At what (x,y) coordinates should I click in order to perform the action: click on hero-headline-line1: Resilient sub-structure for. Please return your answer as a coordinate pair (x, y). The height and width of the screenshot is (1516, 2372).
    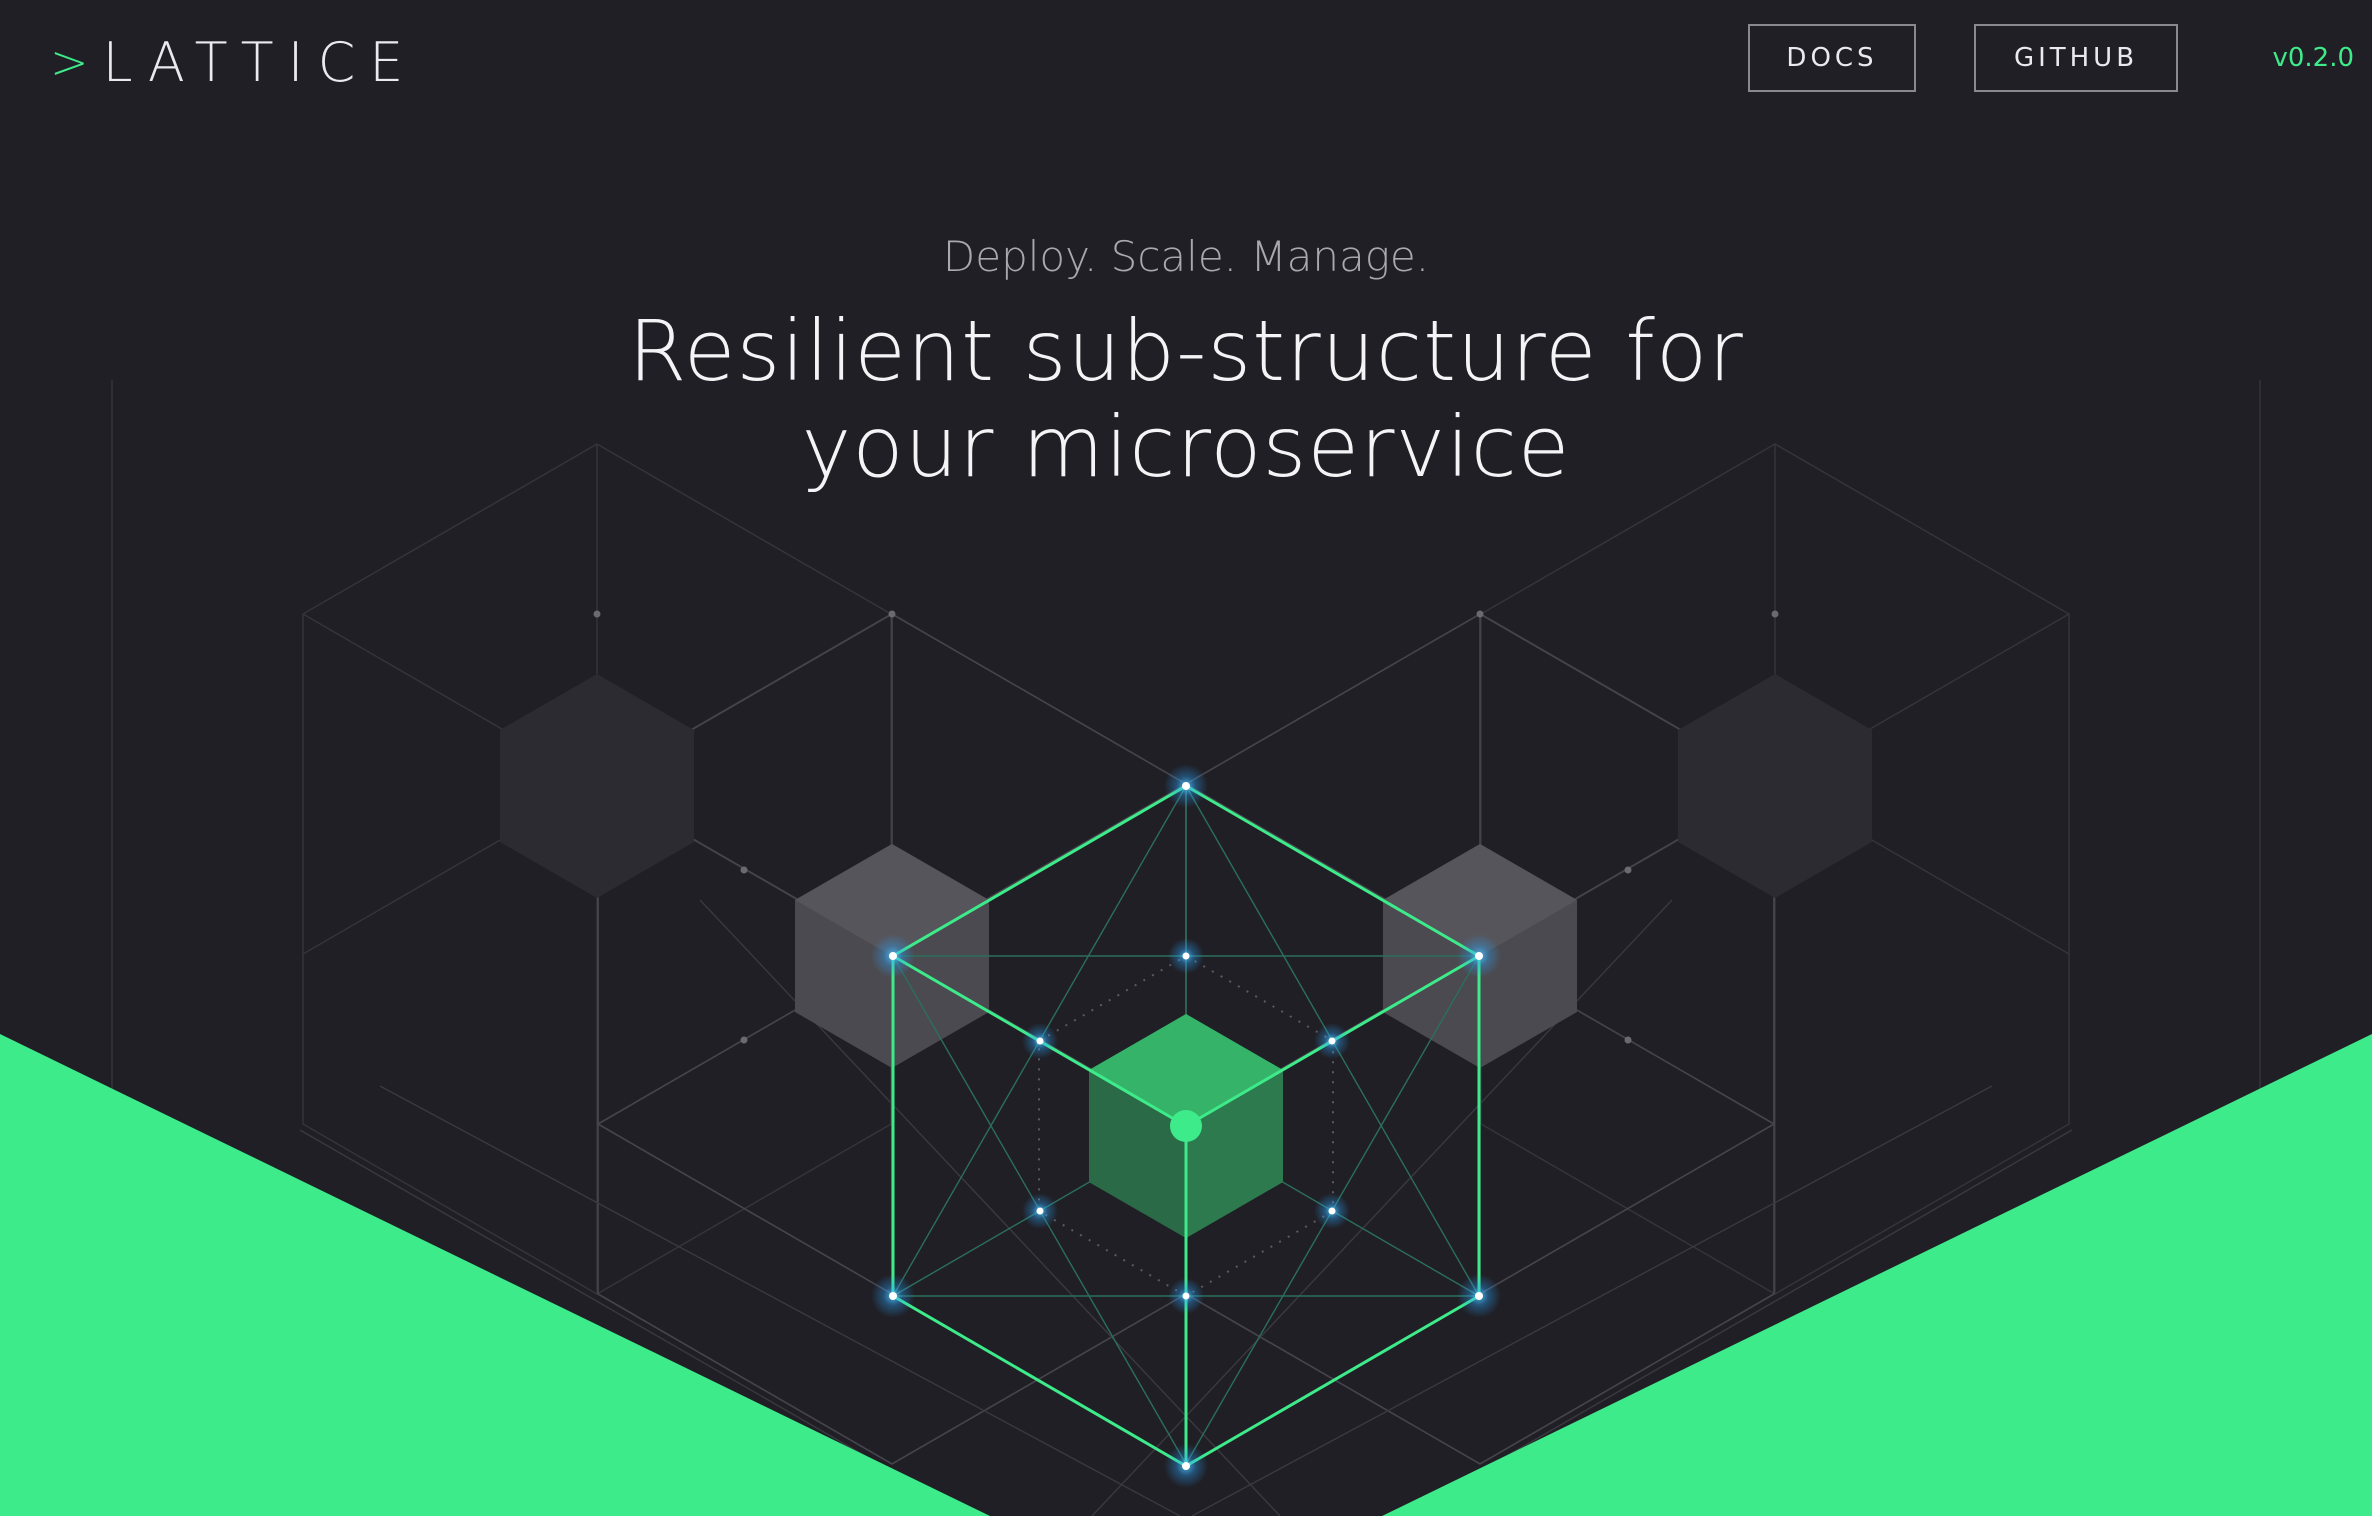
    Looking at the image, I should click on (1186, 351).